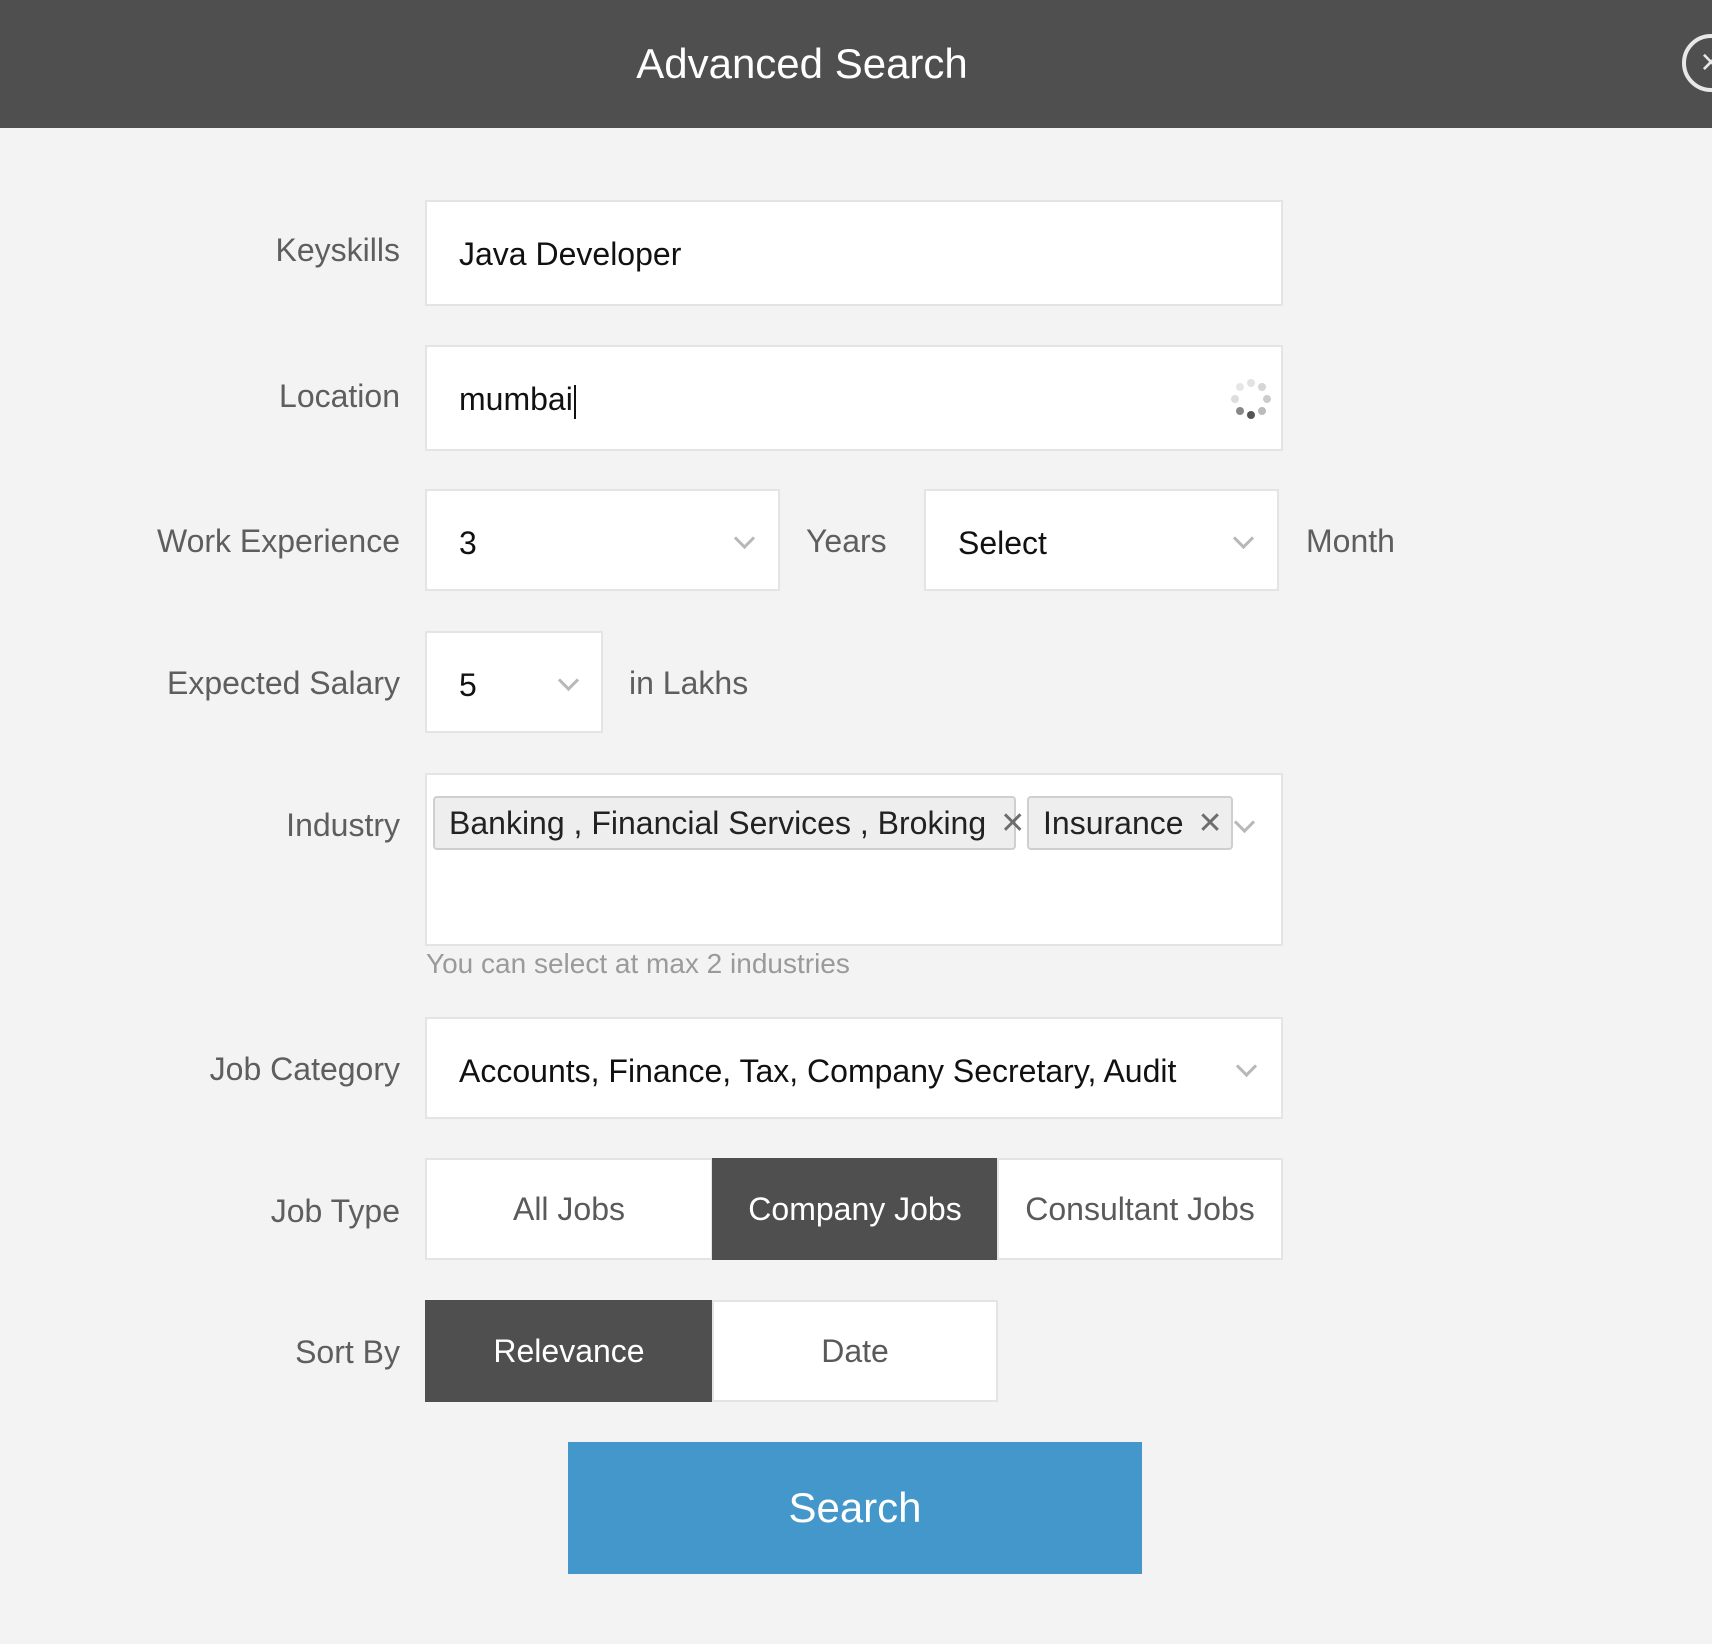 The height and width of the screenshot is (1644, 1712). Describe the element at coordinates (283, 683) in the screenshot. I see `expected-salary-label: Expected Salary` at that location.